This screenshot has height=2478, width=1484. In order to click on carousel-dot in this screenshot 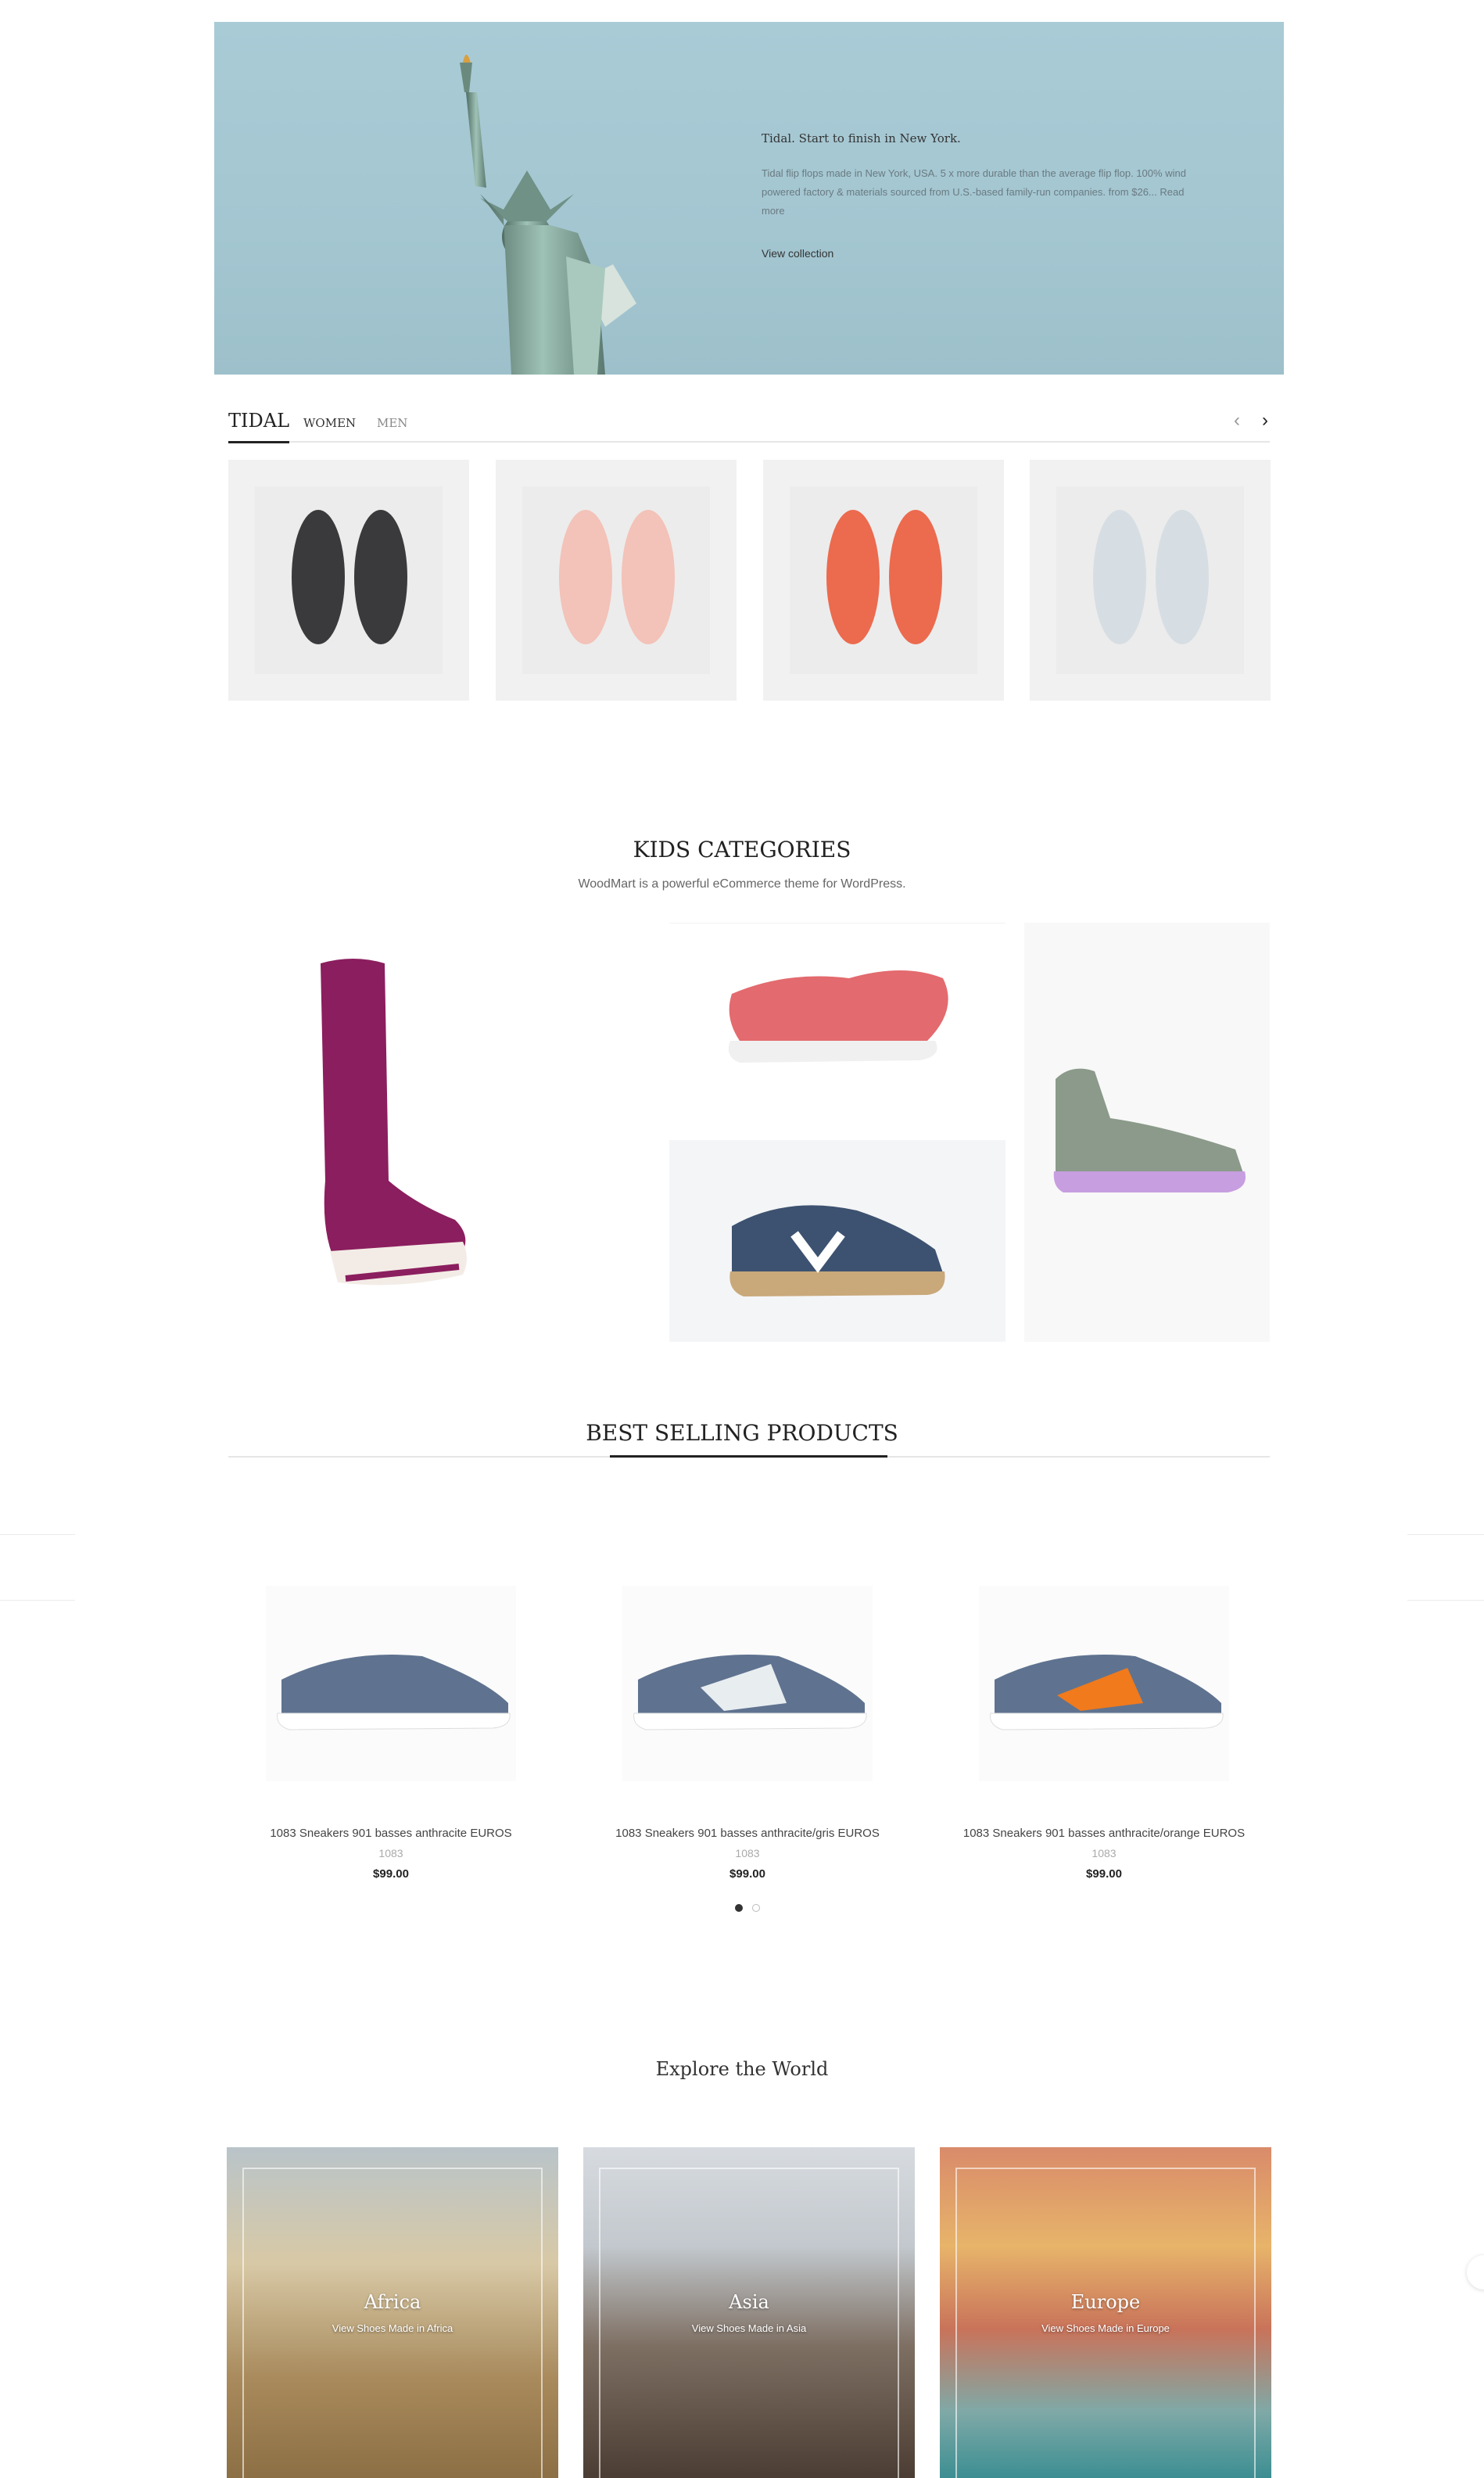, I will do `click(756, 1908)`.